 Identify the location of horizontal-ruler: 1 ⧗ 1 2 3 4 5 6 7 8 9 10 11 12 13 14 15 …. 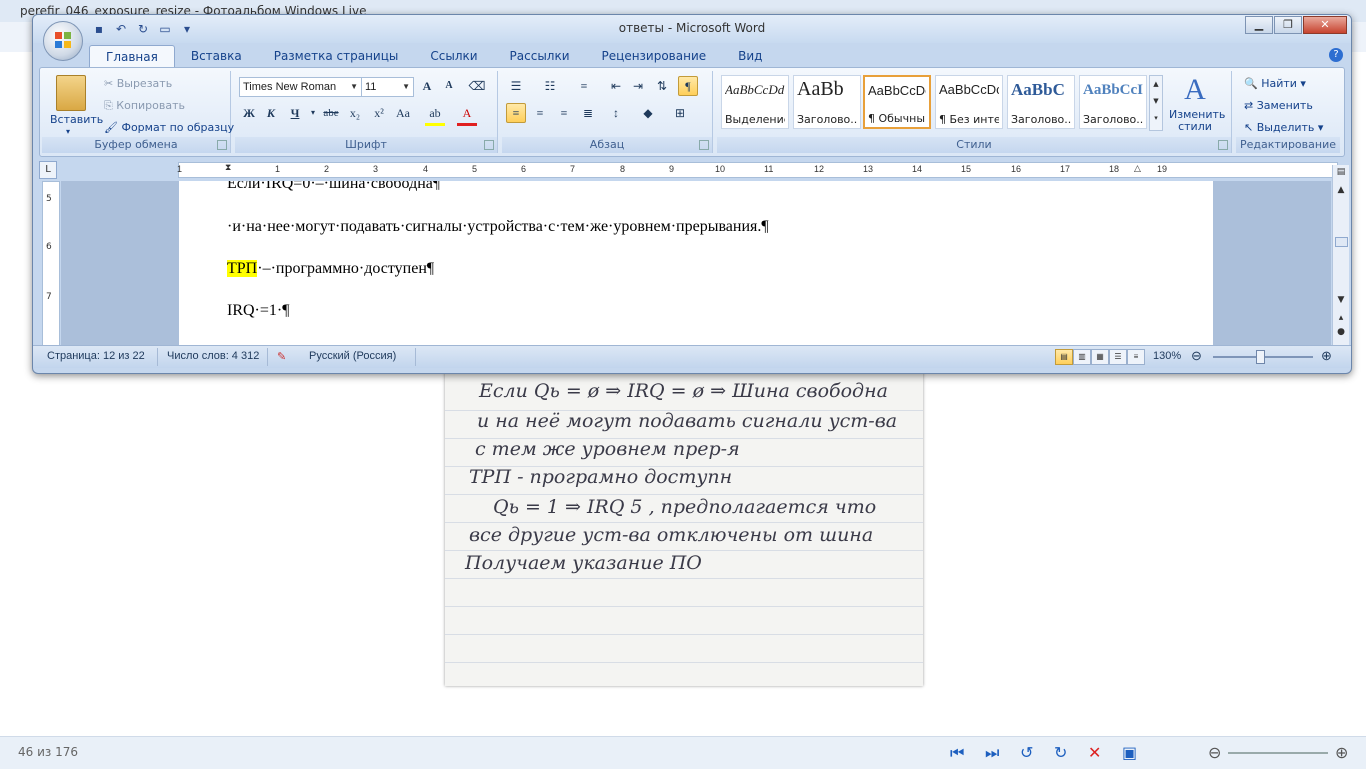
(757, 170).